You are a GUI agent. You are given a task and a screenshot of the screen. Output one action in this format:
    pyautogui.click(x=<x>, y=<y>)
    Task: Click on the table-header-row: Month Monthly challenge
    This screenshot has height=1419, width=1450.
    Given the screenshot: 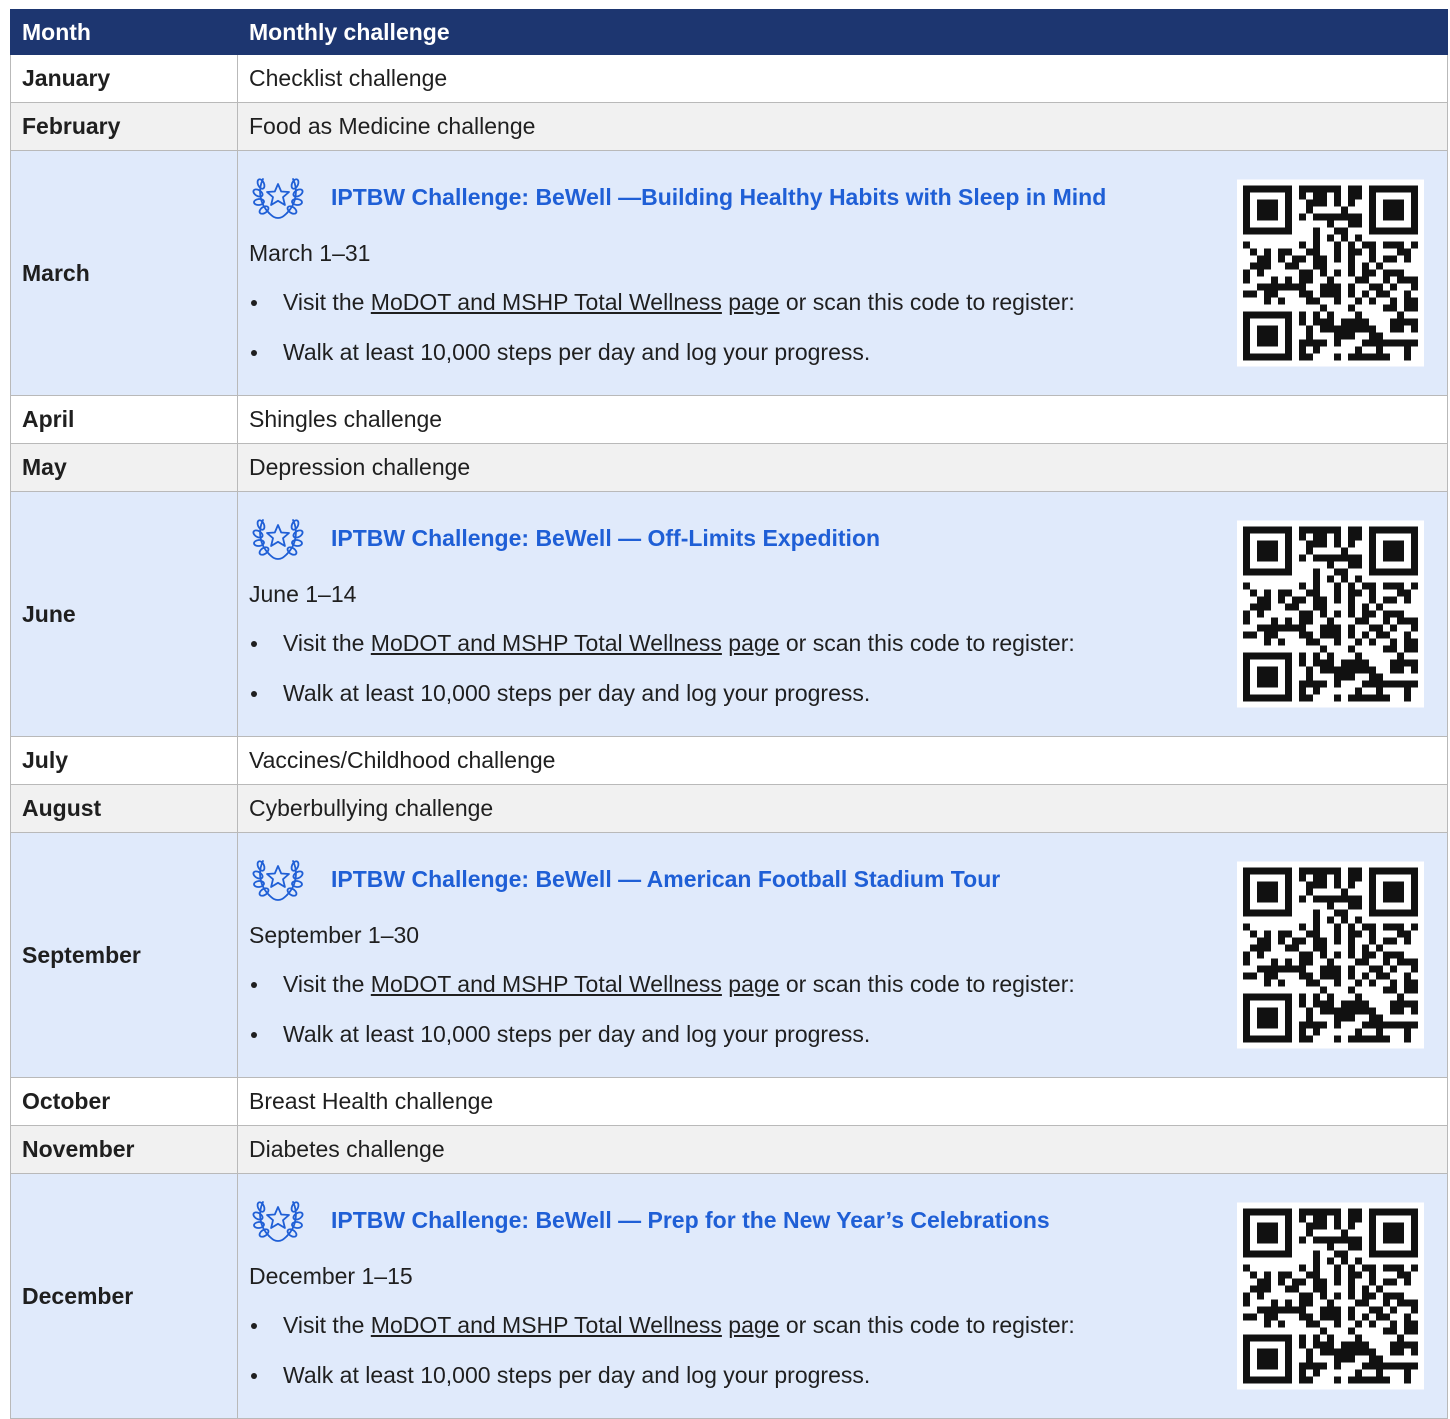 What is the action you would take?
    pyautogui.click(x=729, y=32)
    